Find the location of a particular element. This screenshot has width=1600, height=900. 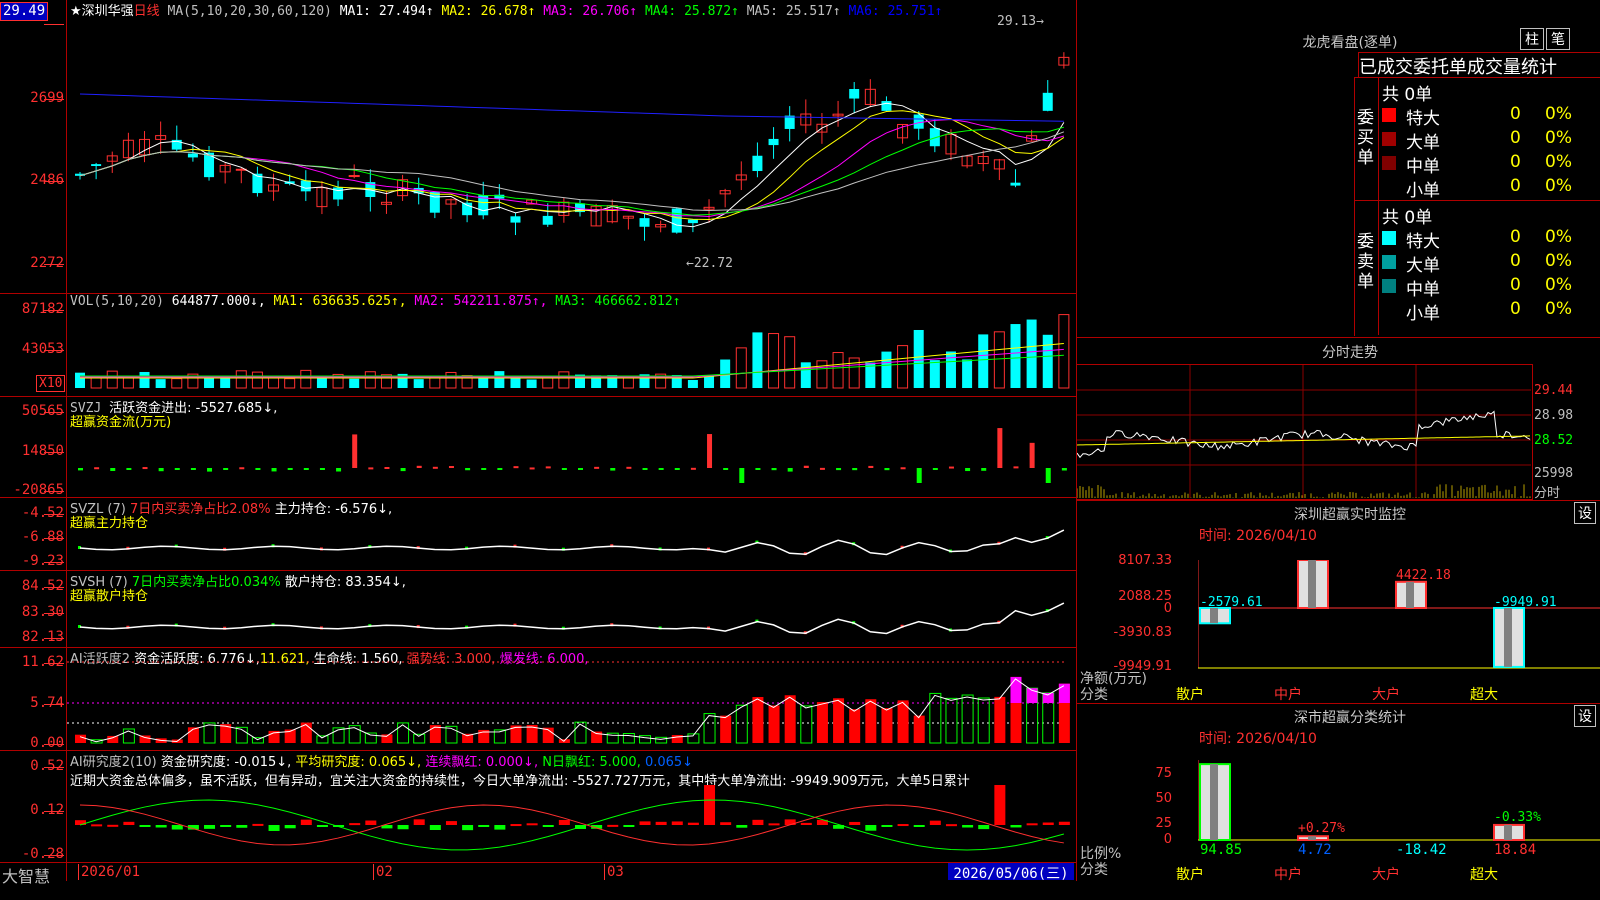

vol-unit-badge: X10 is located at coordinates (51, 383).